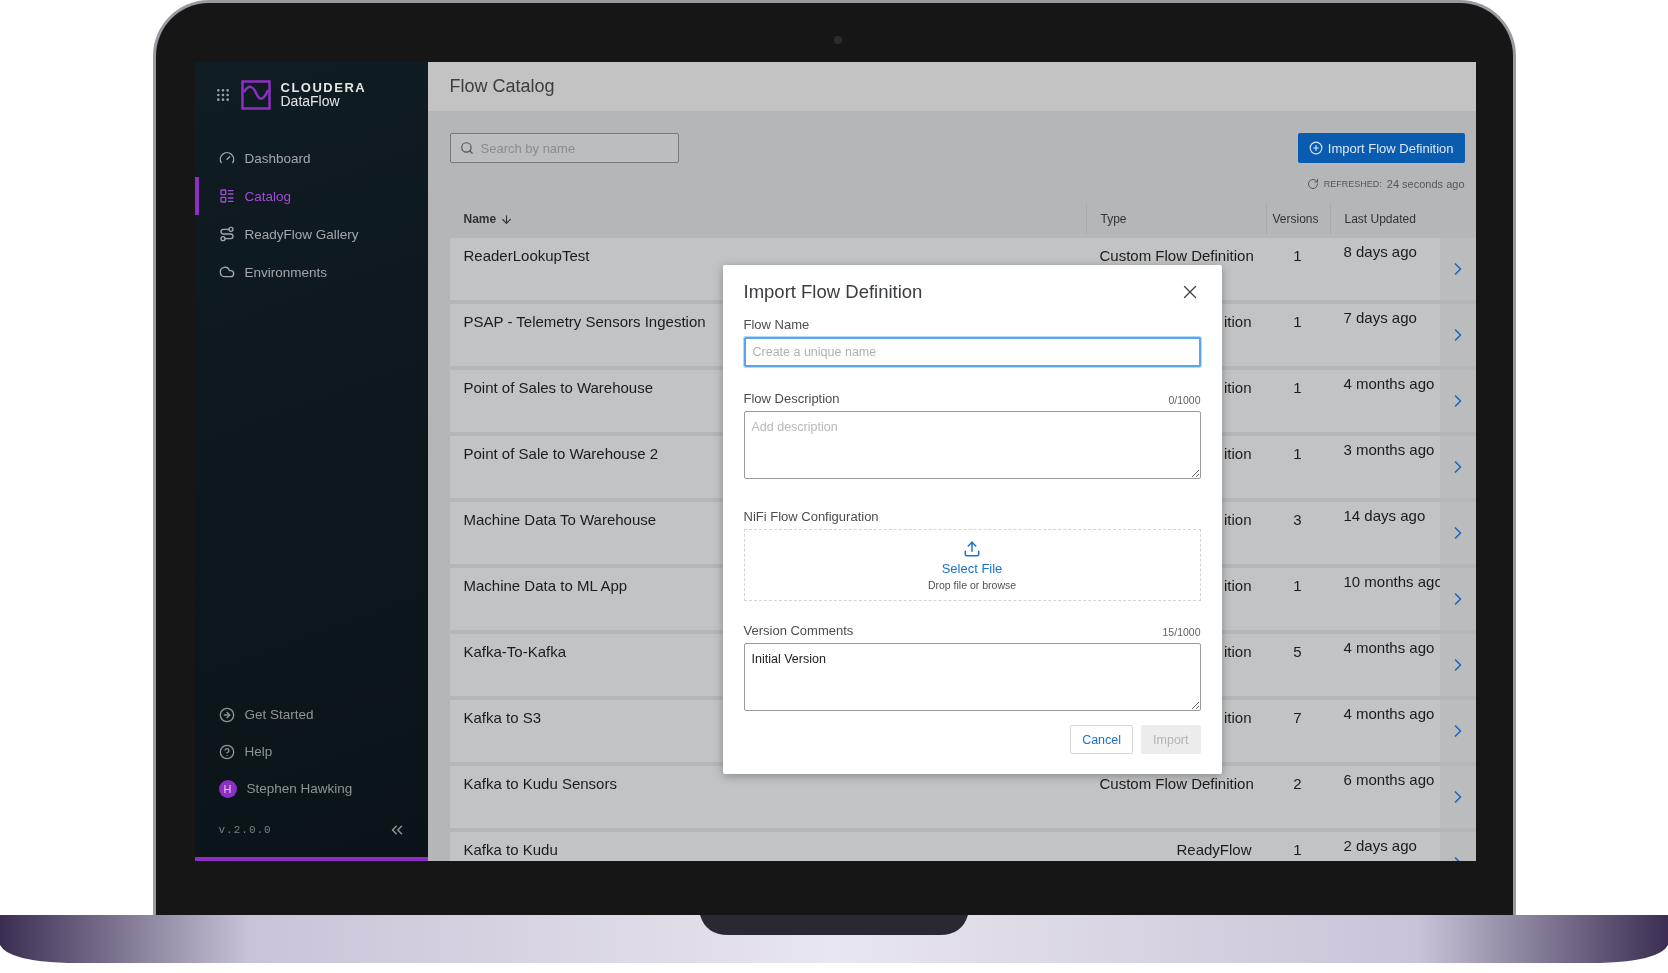  What do you see at coordinates (1384, 515) in the screenshot?
I see `table-cell: 14 days ago` at bounding box center [1384, 515].